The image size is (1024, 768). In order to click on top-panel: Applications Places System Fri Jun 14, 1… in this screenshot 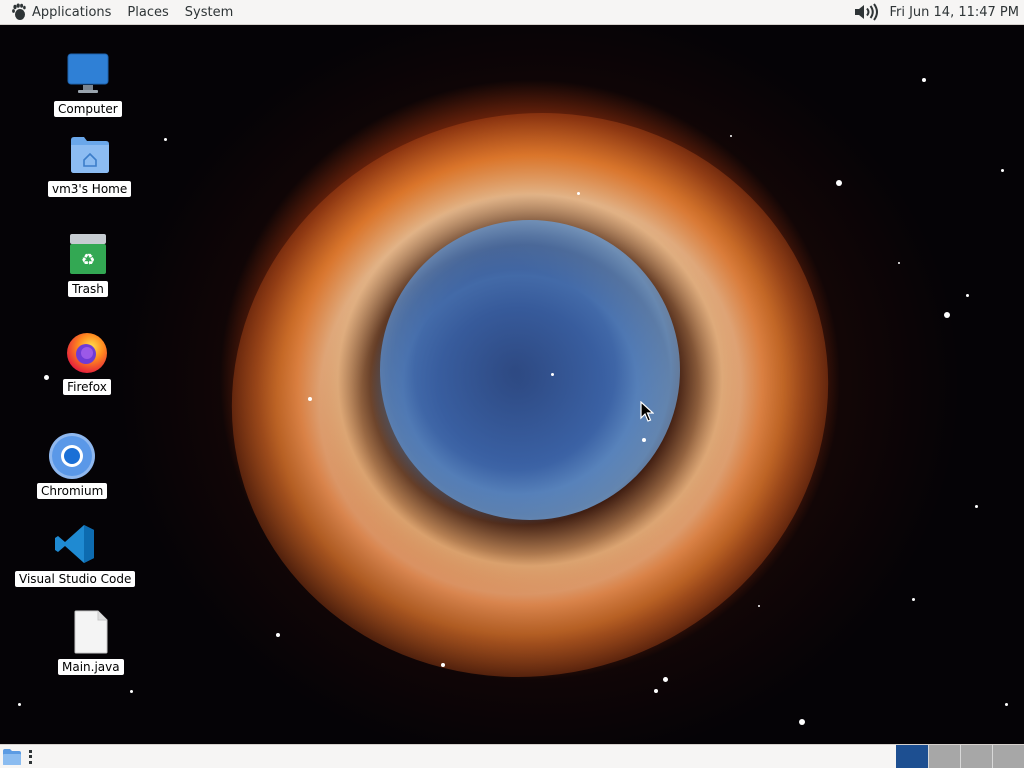, I will do `click(512, 12)`.